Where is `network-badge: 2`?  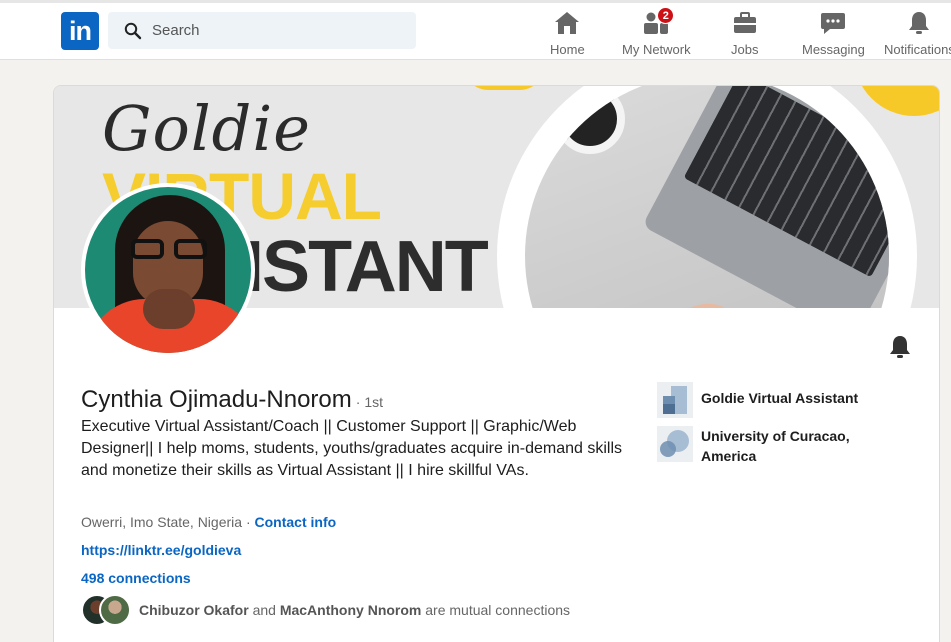 network-badge: 2 is located at coordinates (666, 15).